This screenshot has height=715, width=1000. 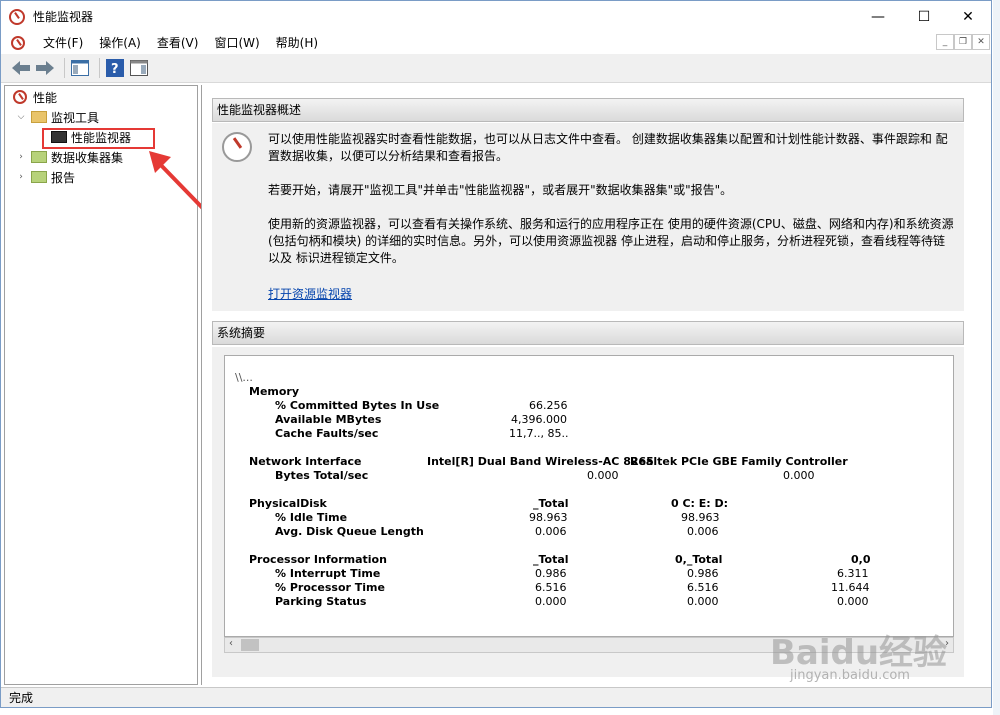 I want to click on processor-value: 6.311, so click(x=853, y=573).